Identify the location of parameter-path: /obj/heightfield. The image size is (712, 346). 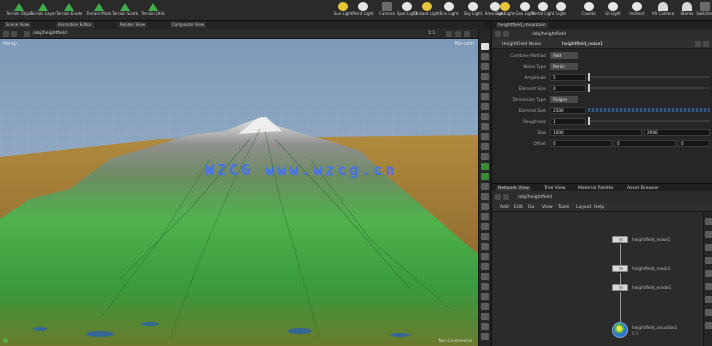
(549, 34).